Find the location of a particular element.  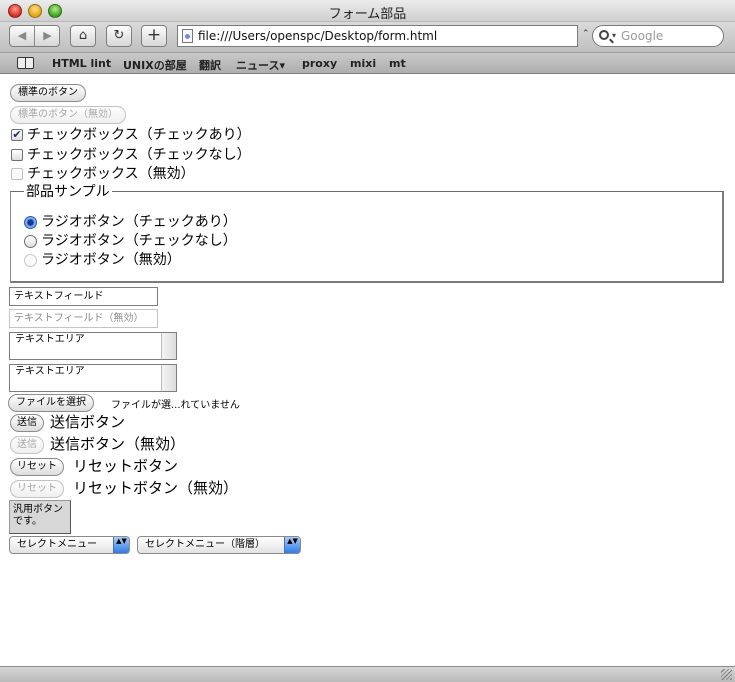

textarea-1-scrollbar is located at coordinates (168, 346).